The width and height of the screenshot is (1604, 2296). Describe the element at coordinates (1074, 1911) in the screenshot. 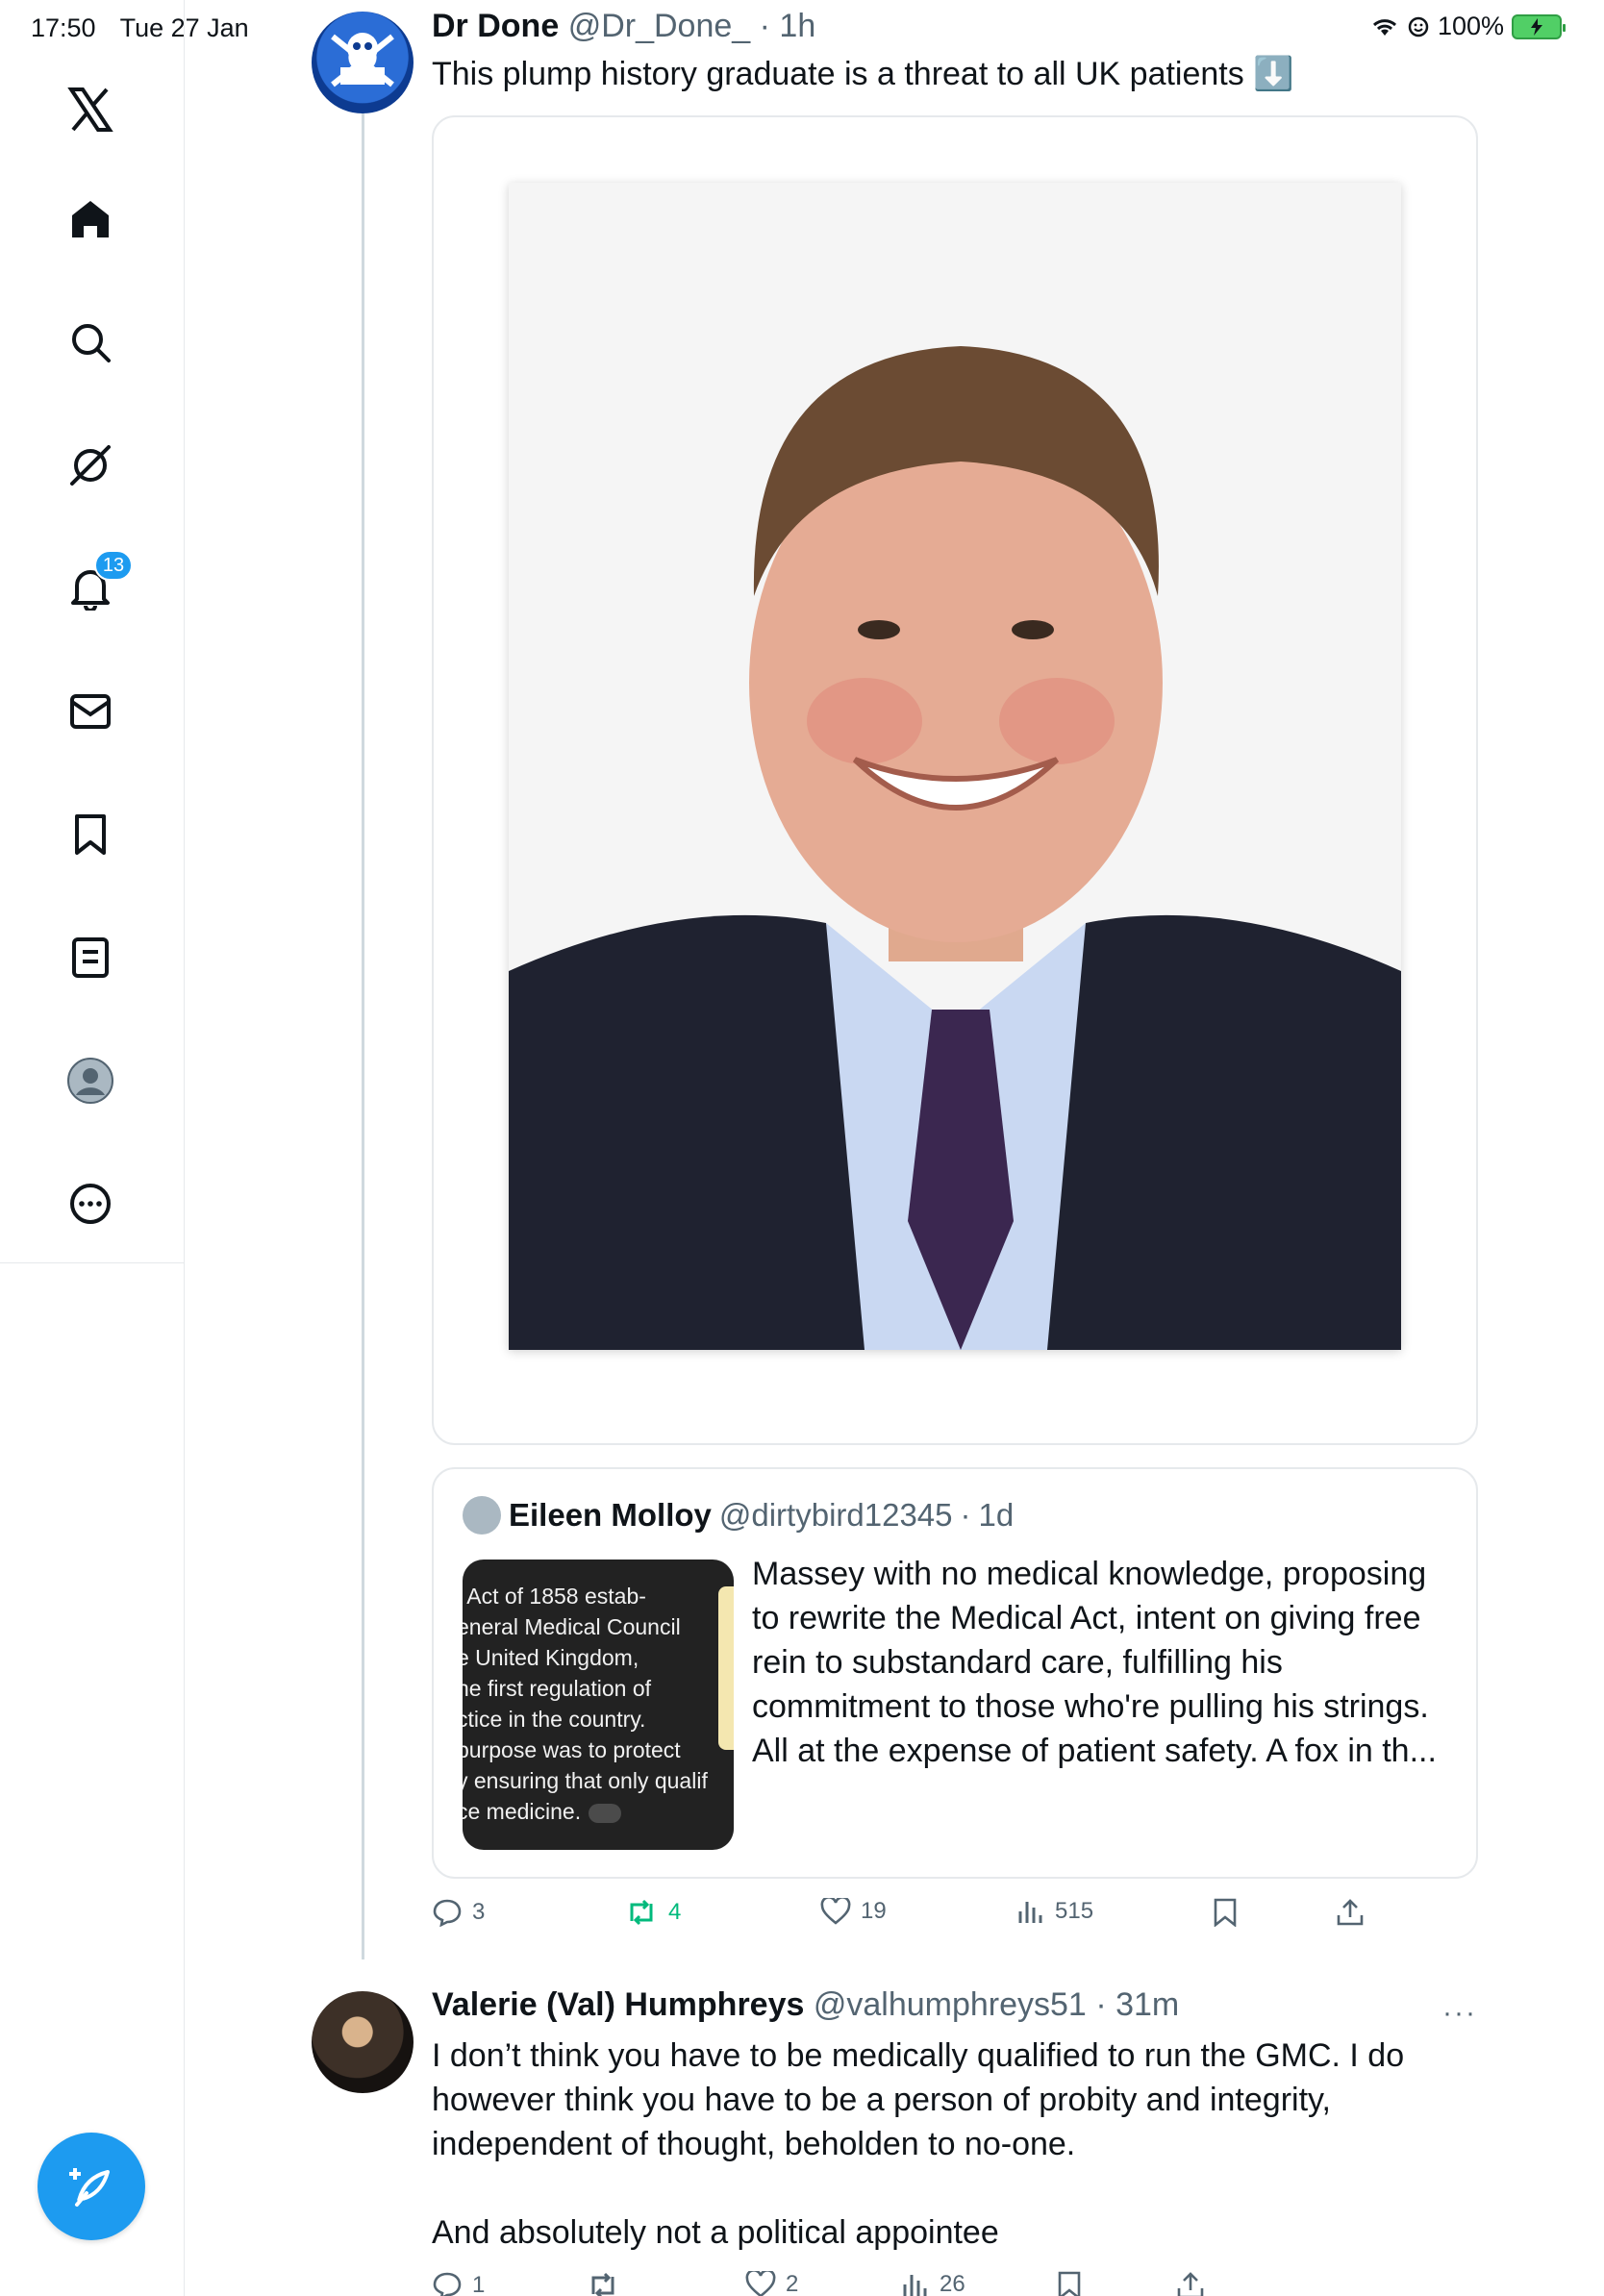

I see `views-count: 515` at that location.